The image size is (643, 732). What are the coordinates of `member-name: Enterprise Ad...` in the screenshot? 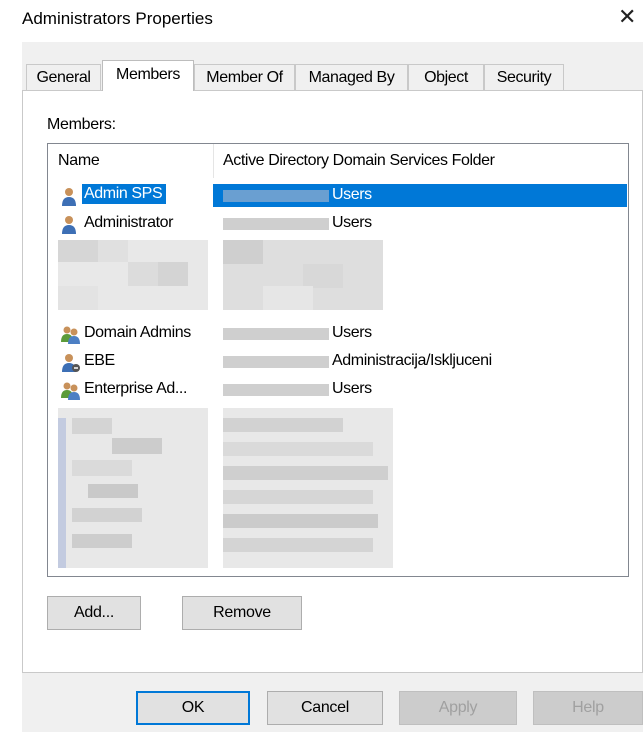 It's located at (135, 388).